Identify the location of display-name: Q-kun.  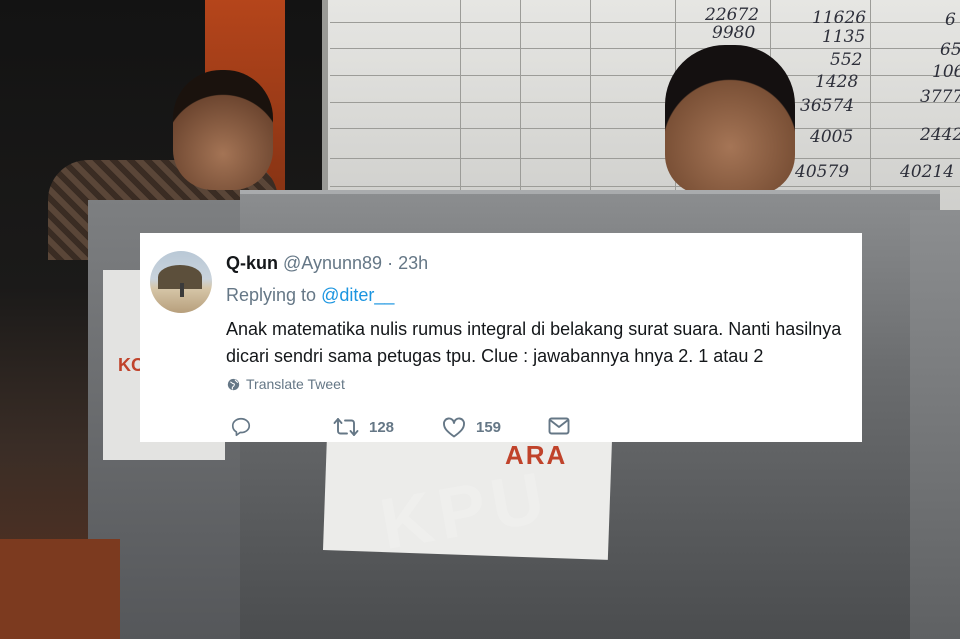
(252, 263).